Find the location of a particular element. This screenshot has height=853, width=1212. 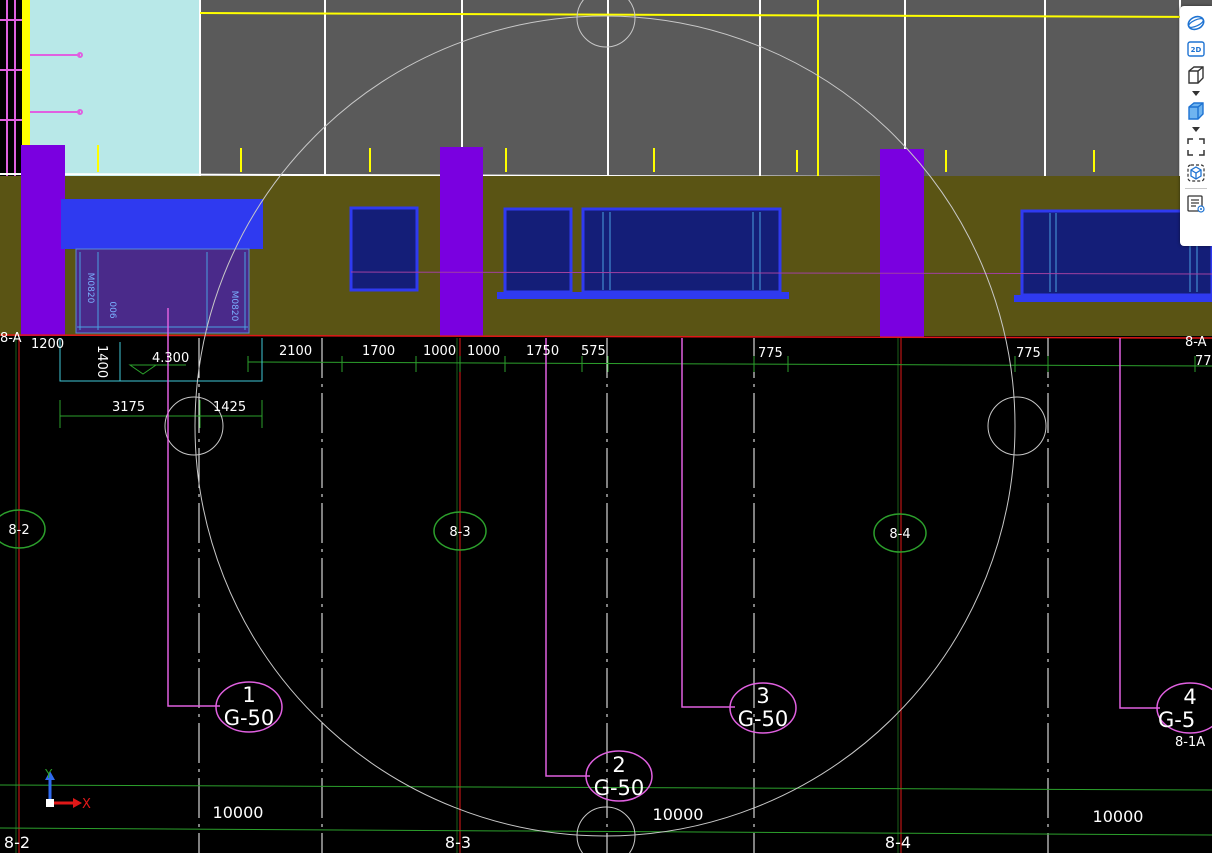

tag-4-number: 4 is located at coordinates (1189, 697).